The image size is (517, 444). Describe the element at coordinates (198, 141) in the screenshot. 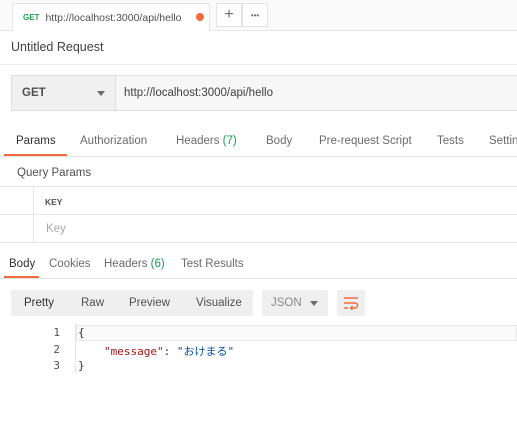

I see `tab-headers-label: Headers` at that location.